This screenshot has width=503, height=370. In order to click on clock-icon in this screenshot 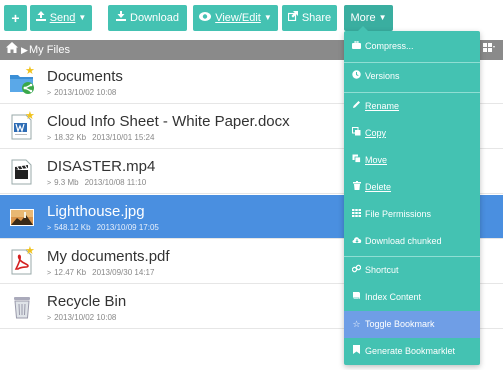, I will do `click(356, 76)`.